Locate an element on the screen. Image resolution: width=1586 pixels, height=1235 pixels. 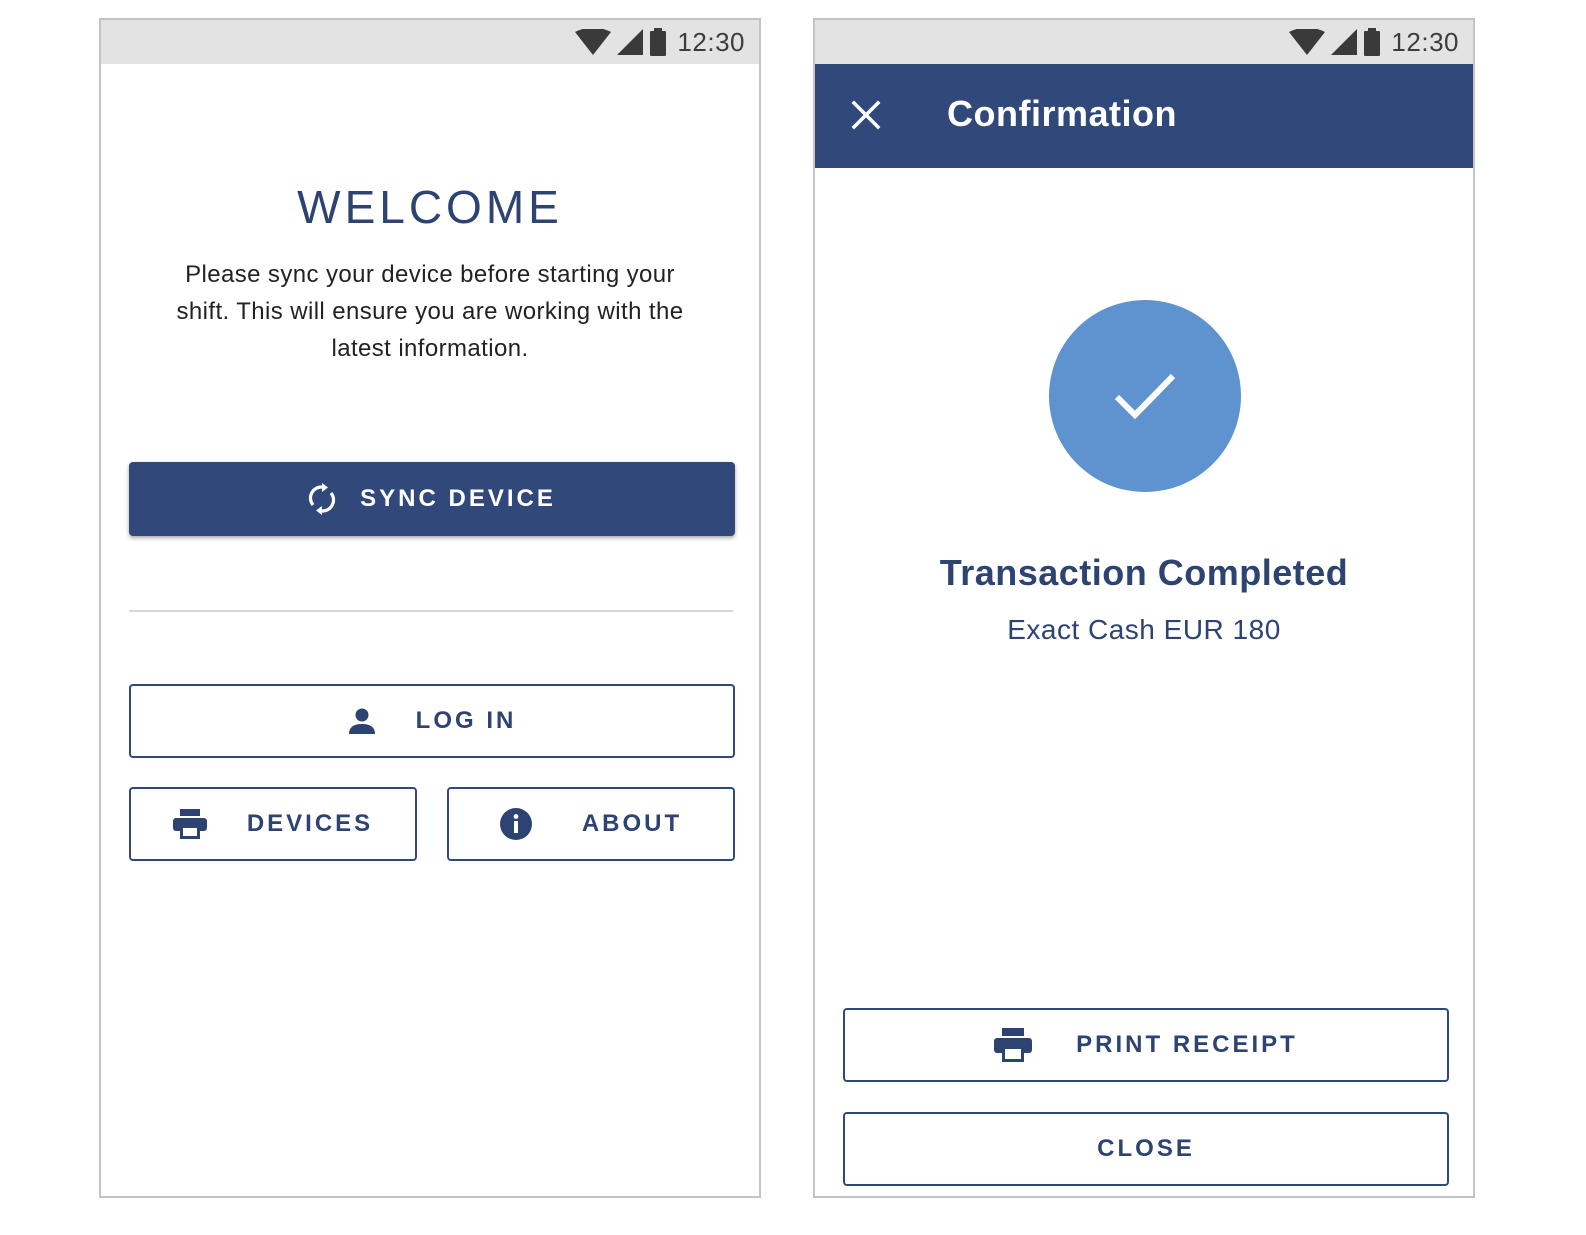
about-button: ABOUT is located at coordinates (591, 824).